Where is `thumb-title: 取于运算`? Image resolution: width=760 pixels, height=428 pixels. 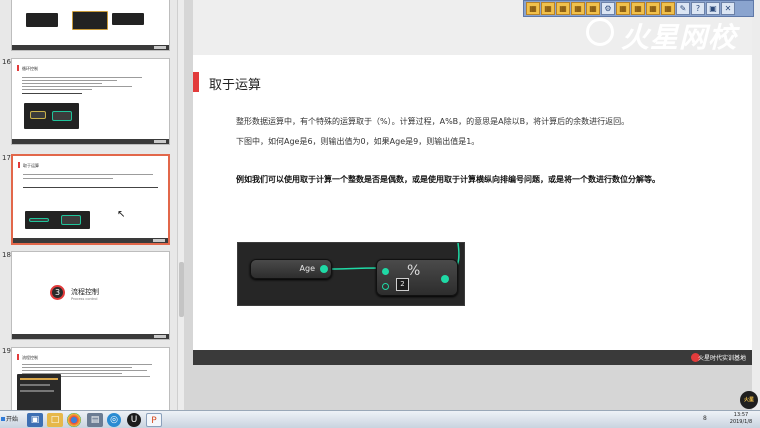 thumb-title: 取于运算 is located at coordinates (31, 165).